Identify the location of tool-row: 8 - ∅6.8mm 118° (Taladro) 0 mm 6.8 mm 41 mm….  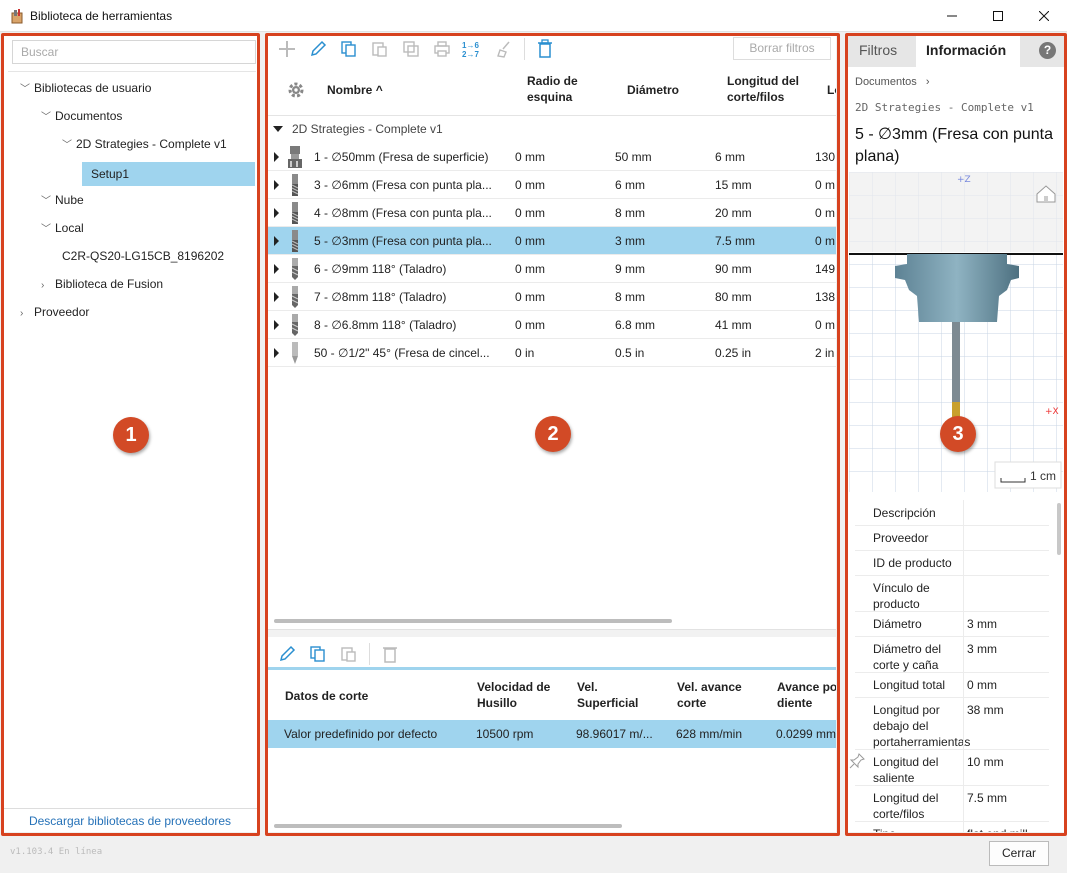
(552, 325).